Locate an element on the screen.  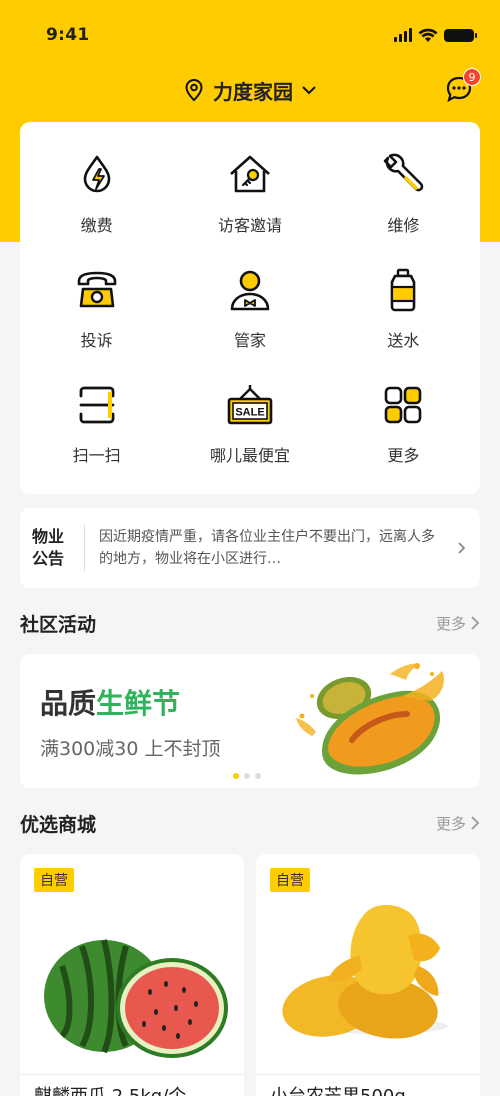
notice-title: 物业 公告 is located at coordinates (55, 548).